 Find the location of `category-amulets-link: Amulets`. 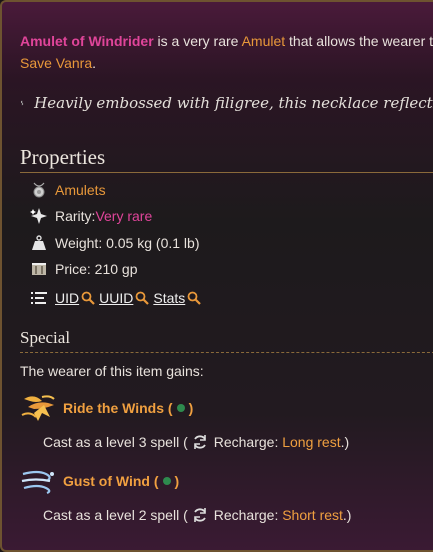

category-amulets-link: Amulets is located at coordinates (80, 190).